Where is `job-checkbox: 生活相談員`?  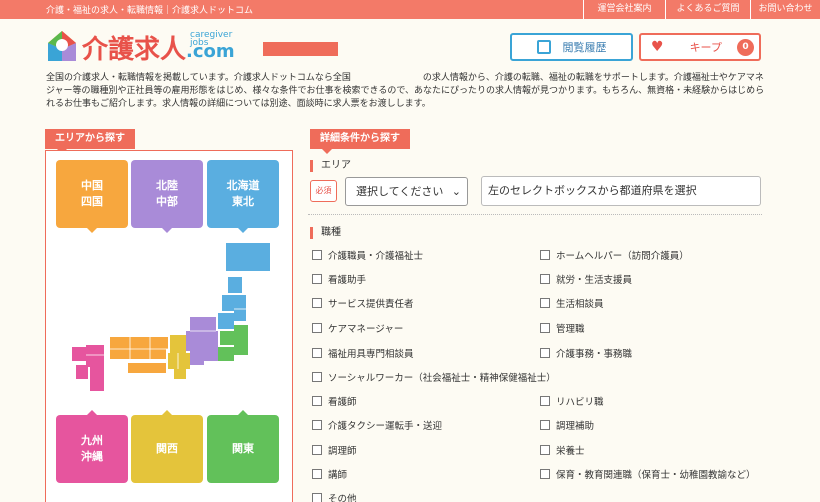
job-checkbox: 生活相談員 is located at coordinates (572, 303).